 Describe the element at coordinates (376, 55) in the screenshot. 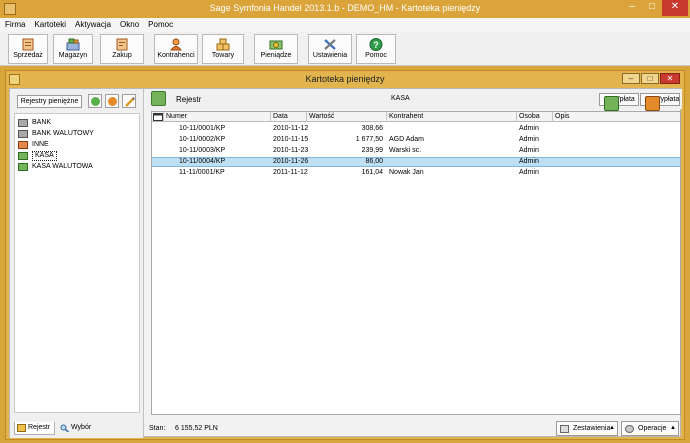

I see `toolbar-label: Pomoc` at that location.